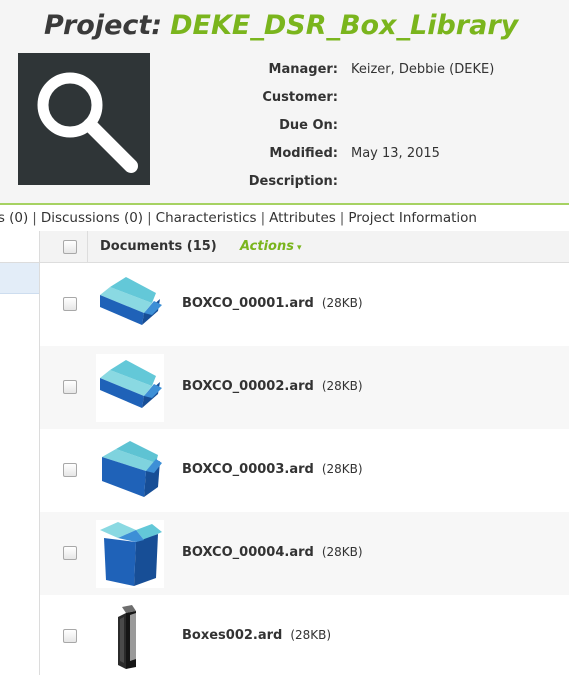  I want to click on document-name: BOXCO_00004.ard, so click(248, 552).